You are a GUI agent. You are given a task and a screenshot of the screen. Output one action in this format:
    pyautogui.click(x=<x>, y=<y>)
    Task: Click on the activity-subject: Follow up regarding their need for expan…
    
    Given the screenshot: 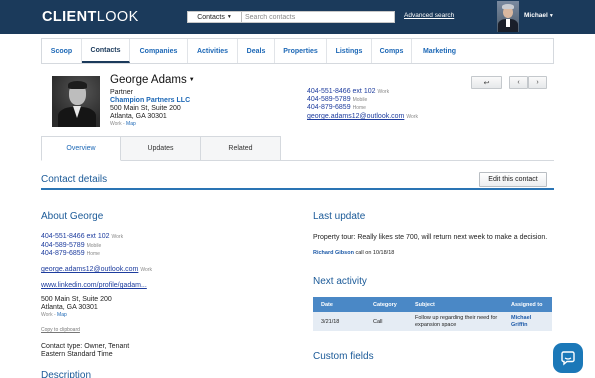 What is the action you would take?
    pyautogui.click(x=455, y=321)
    